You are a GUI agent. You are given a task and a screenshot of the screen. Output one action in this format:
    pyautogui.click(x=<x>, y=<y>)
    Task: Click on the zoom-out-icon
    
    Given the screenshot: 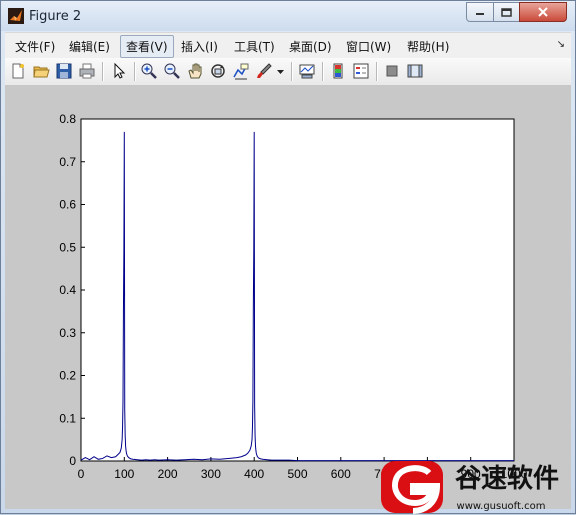 What is the action you would take?
    pyautogui.click(x=172, y=71)
    